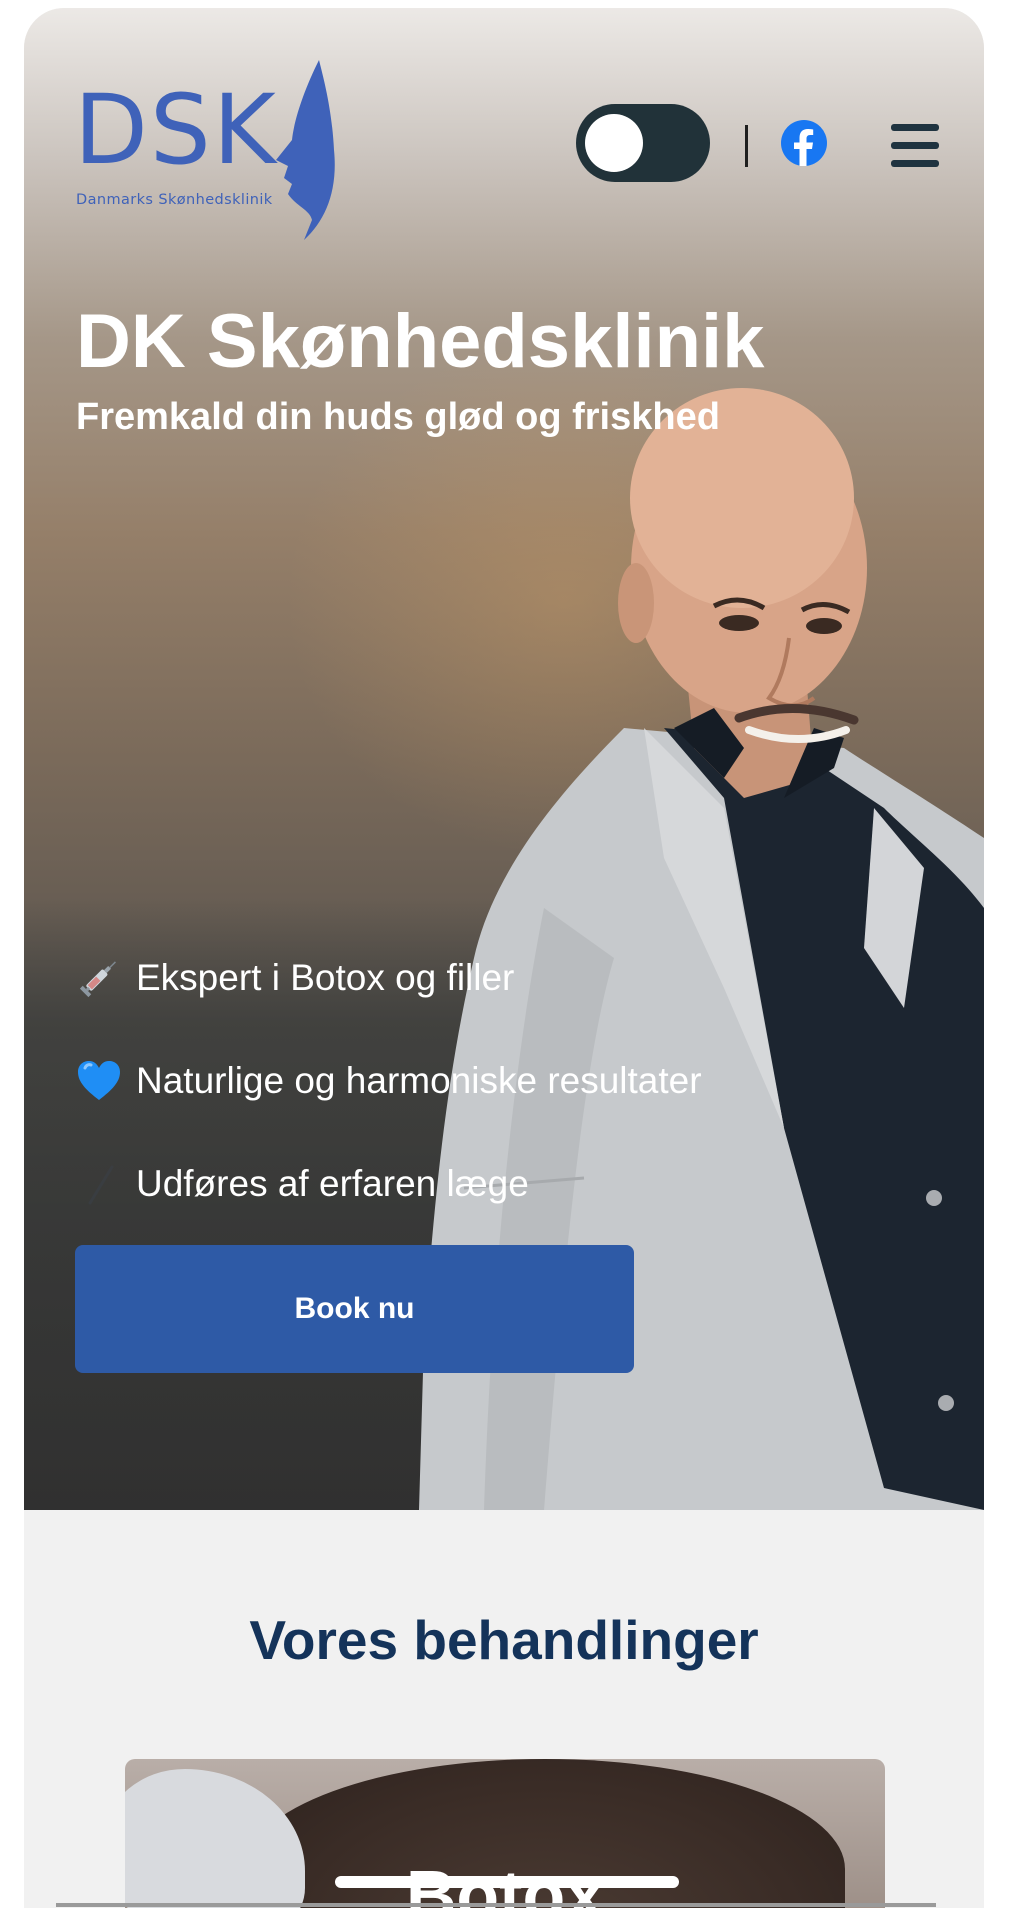 This screenshot has width=1010, height=1920. I want to click on feature-item: Naturlige og harmoniske resultater, so click(389, 1081).